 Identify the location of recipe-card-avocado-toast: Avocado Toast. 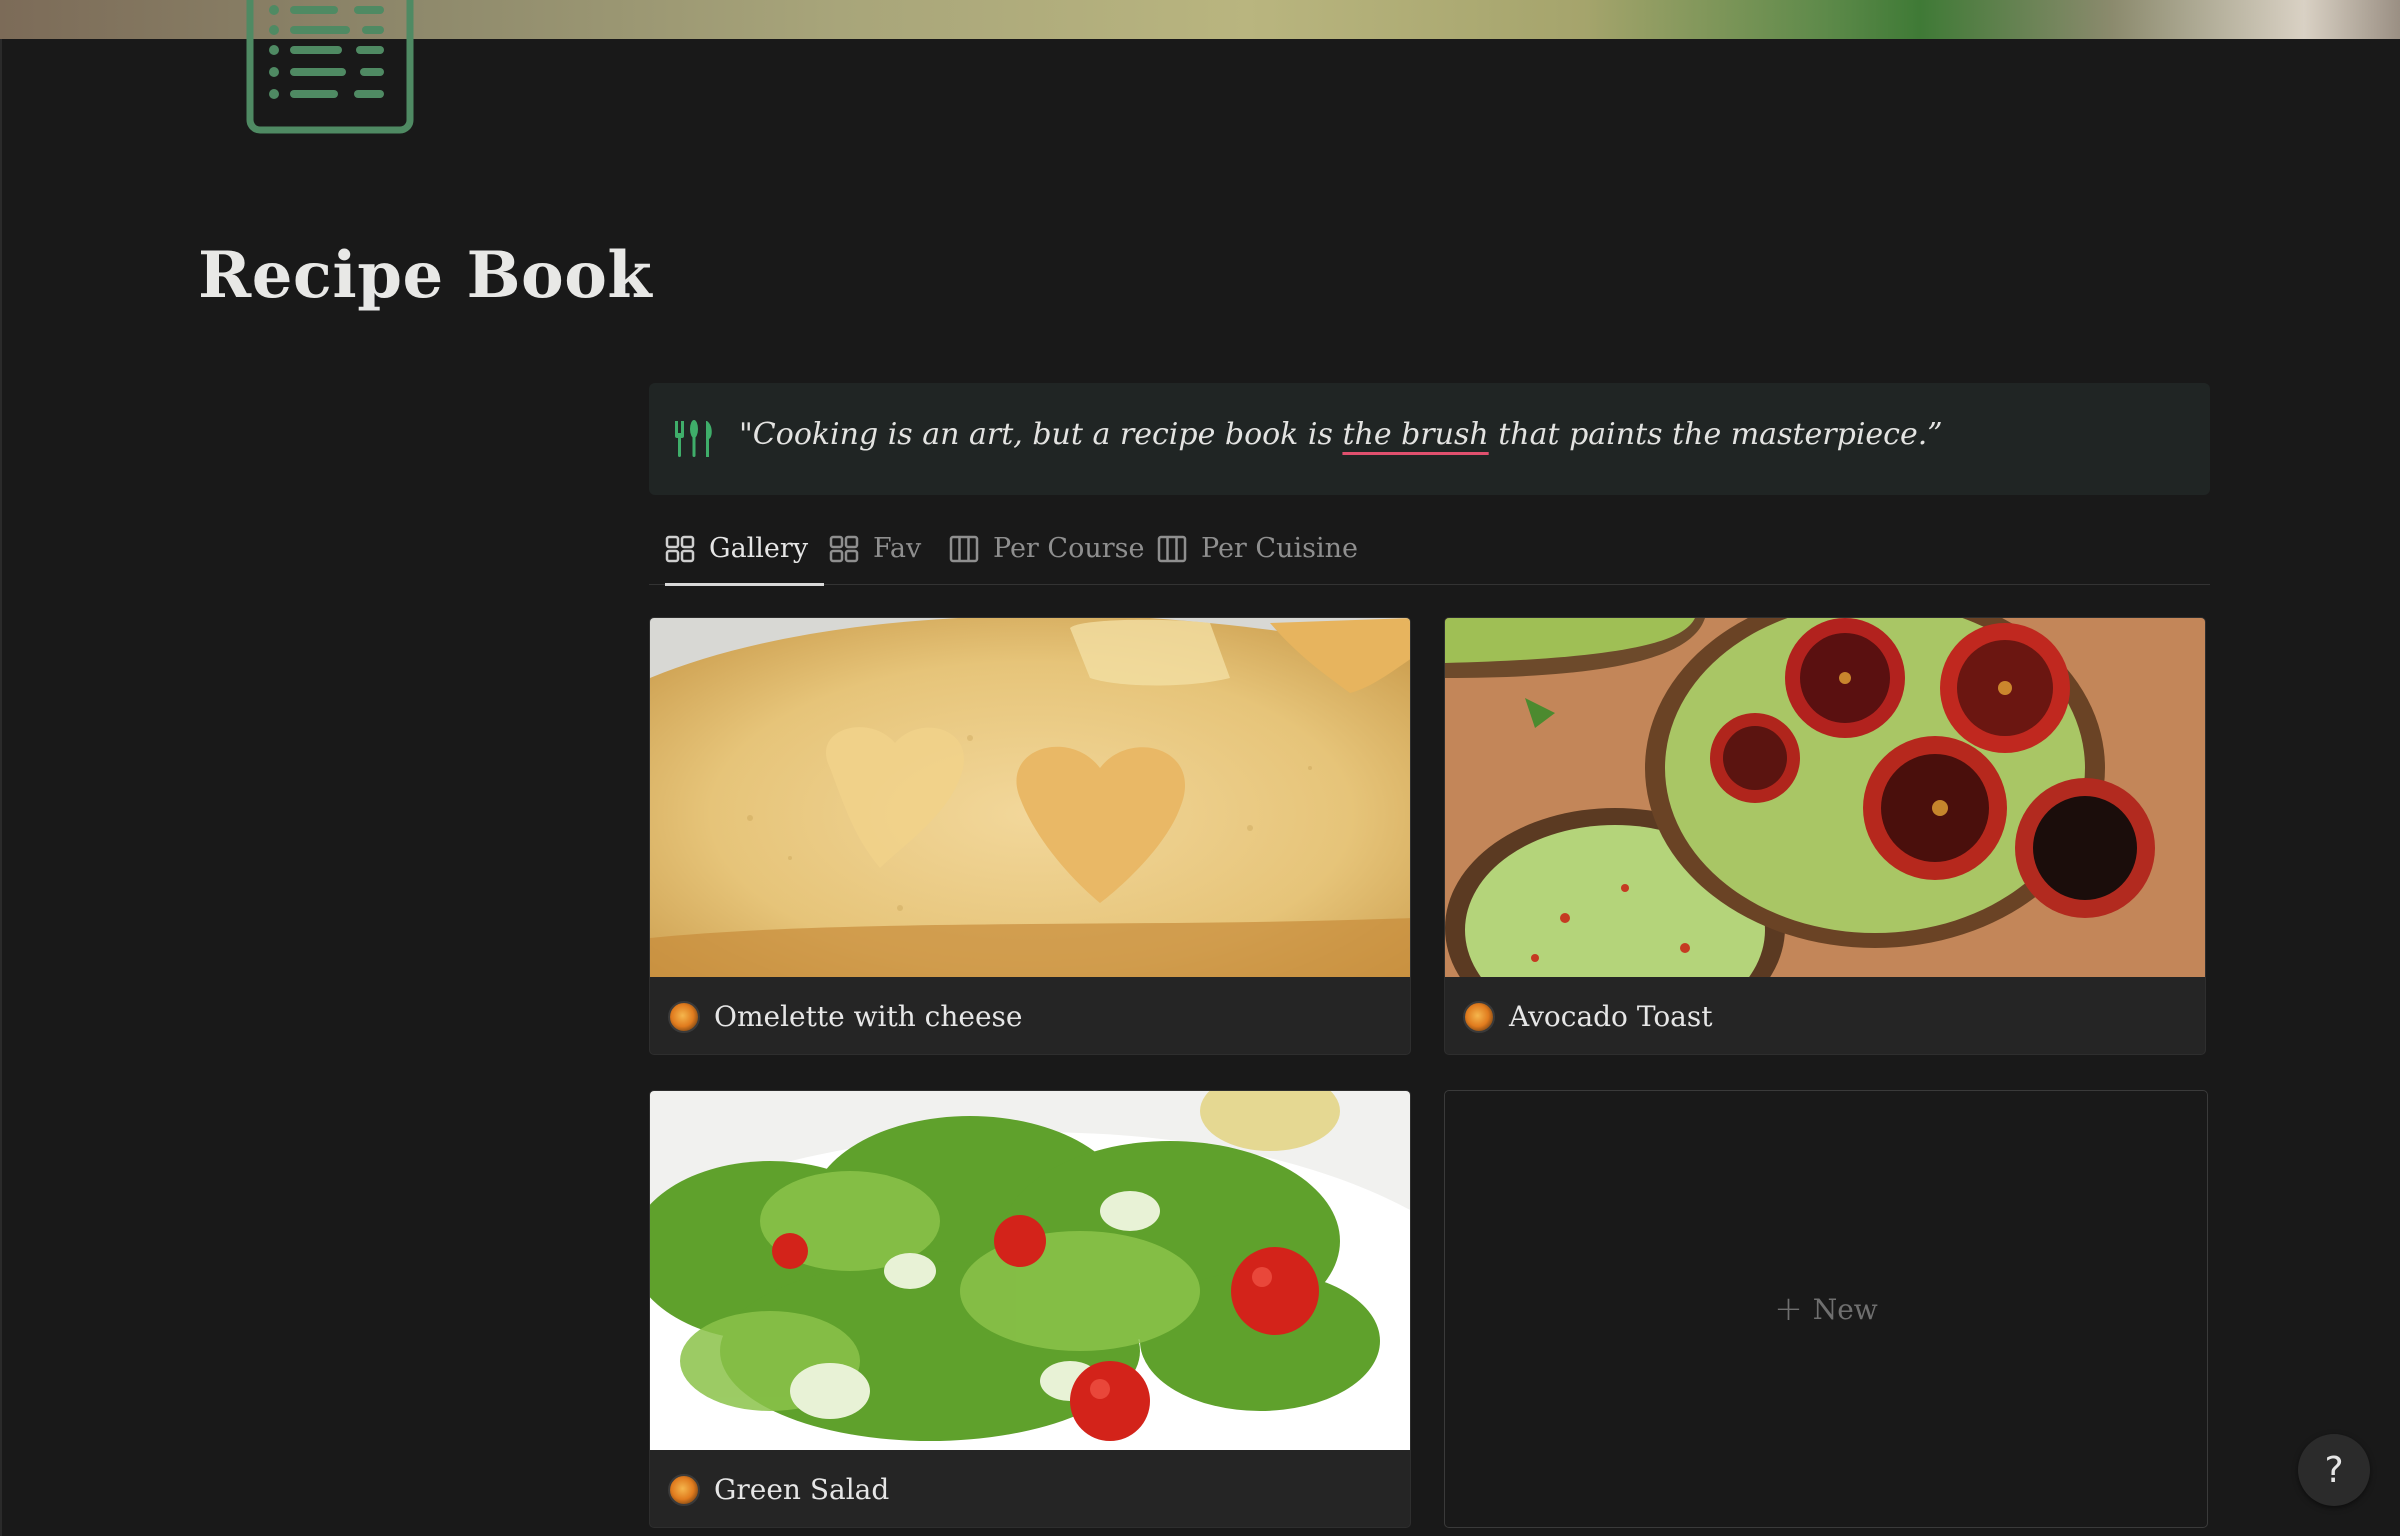
(1825, 836).